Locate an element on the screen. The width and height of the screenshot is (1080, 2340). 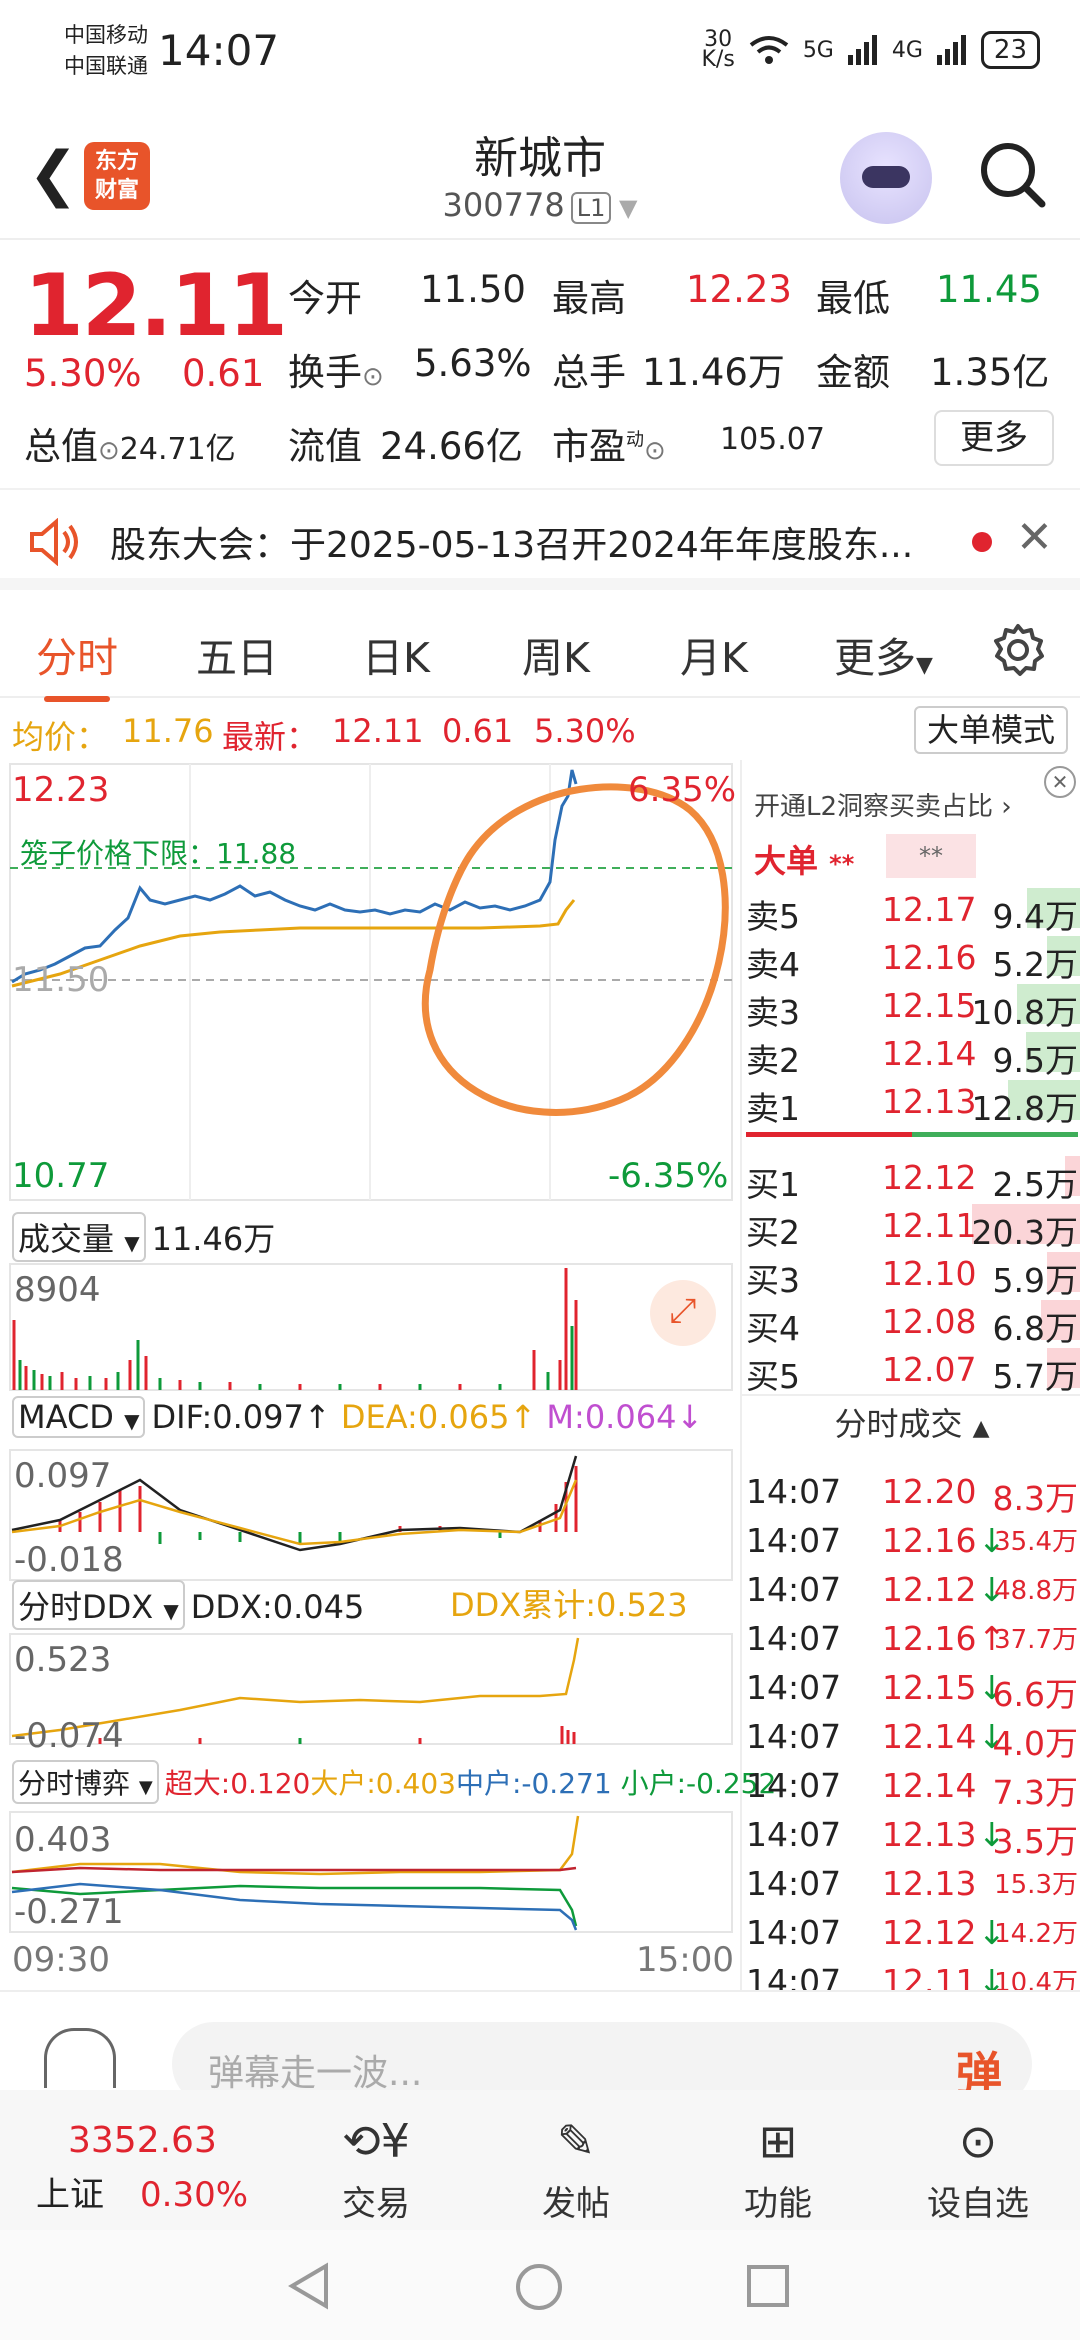
carrier-2: 中国联通 is located at coordinates (106, 66).